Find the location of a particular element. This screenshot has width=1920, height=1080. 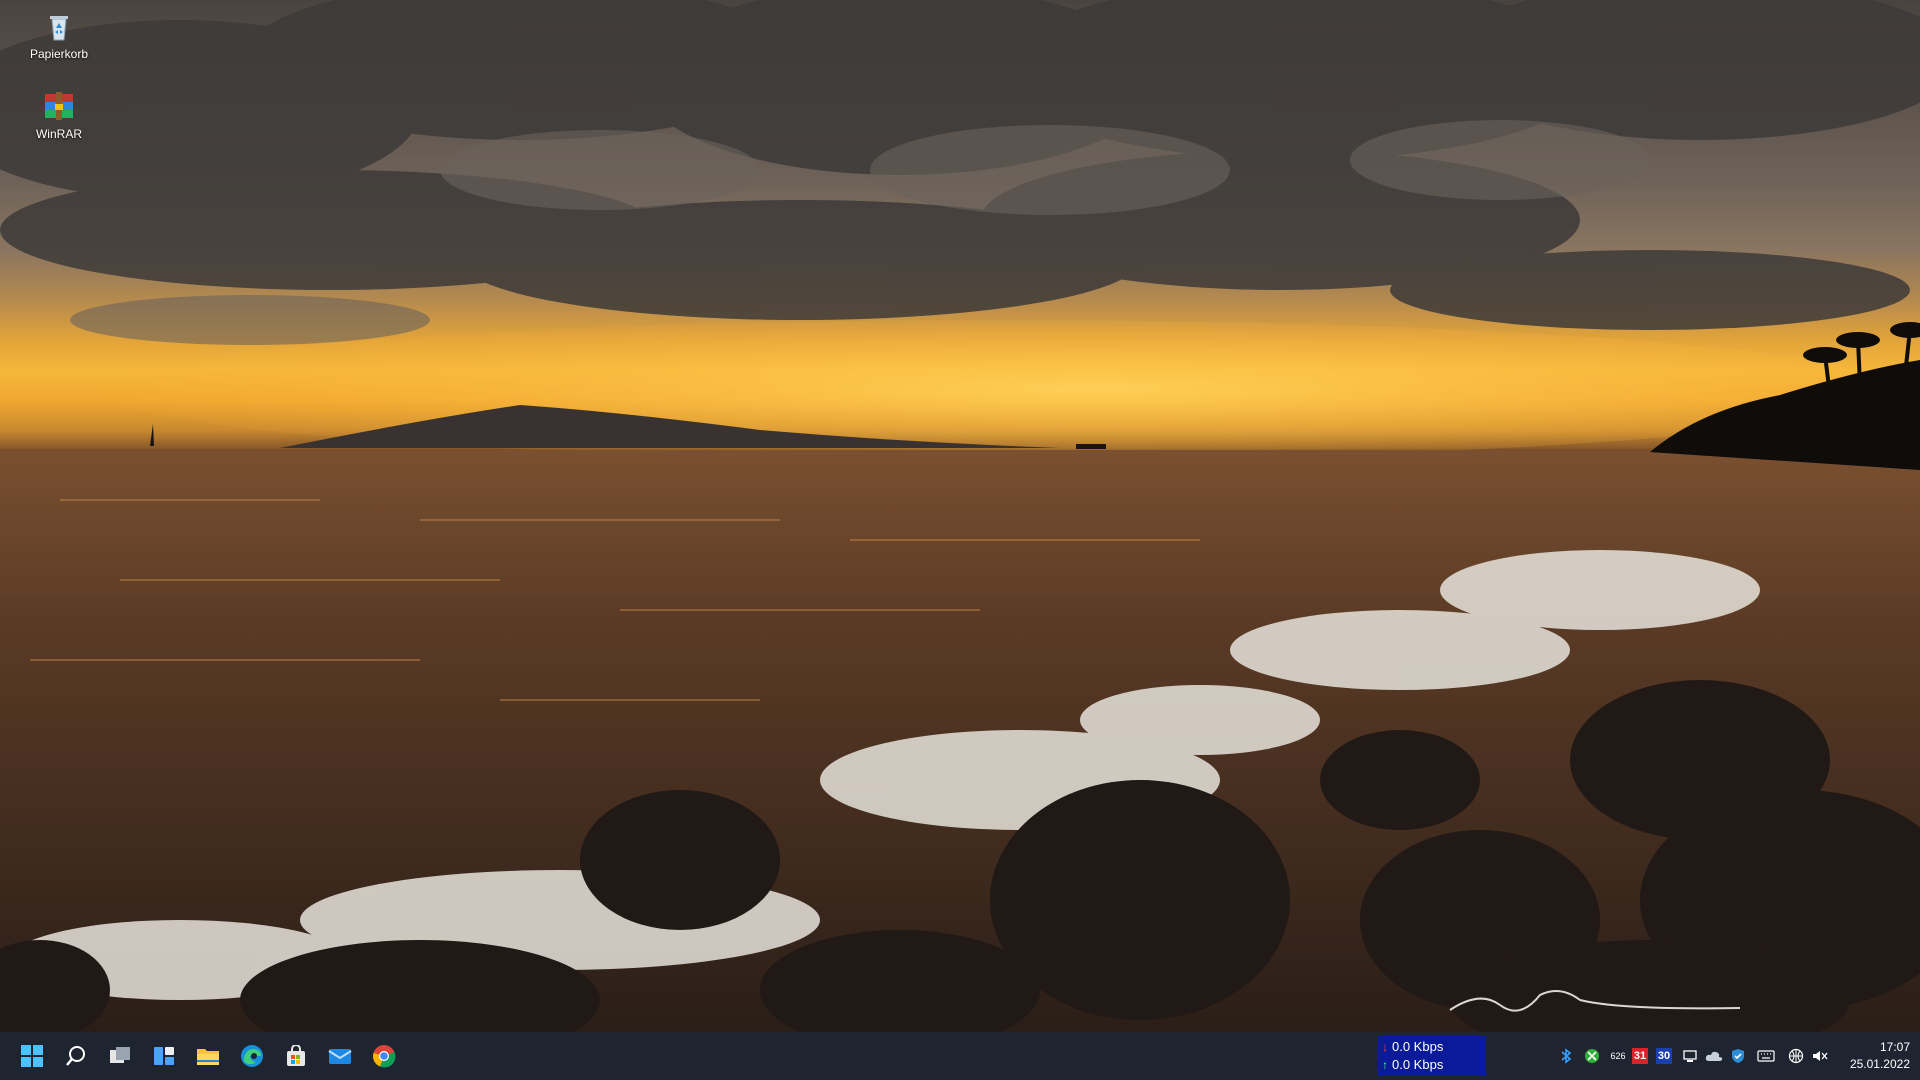

download-speed-value: 0.0 Kbps is located at coordinates (1418, 1046).